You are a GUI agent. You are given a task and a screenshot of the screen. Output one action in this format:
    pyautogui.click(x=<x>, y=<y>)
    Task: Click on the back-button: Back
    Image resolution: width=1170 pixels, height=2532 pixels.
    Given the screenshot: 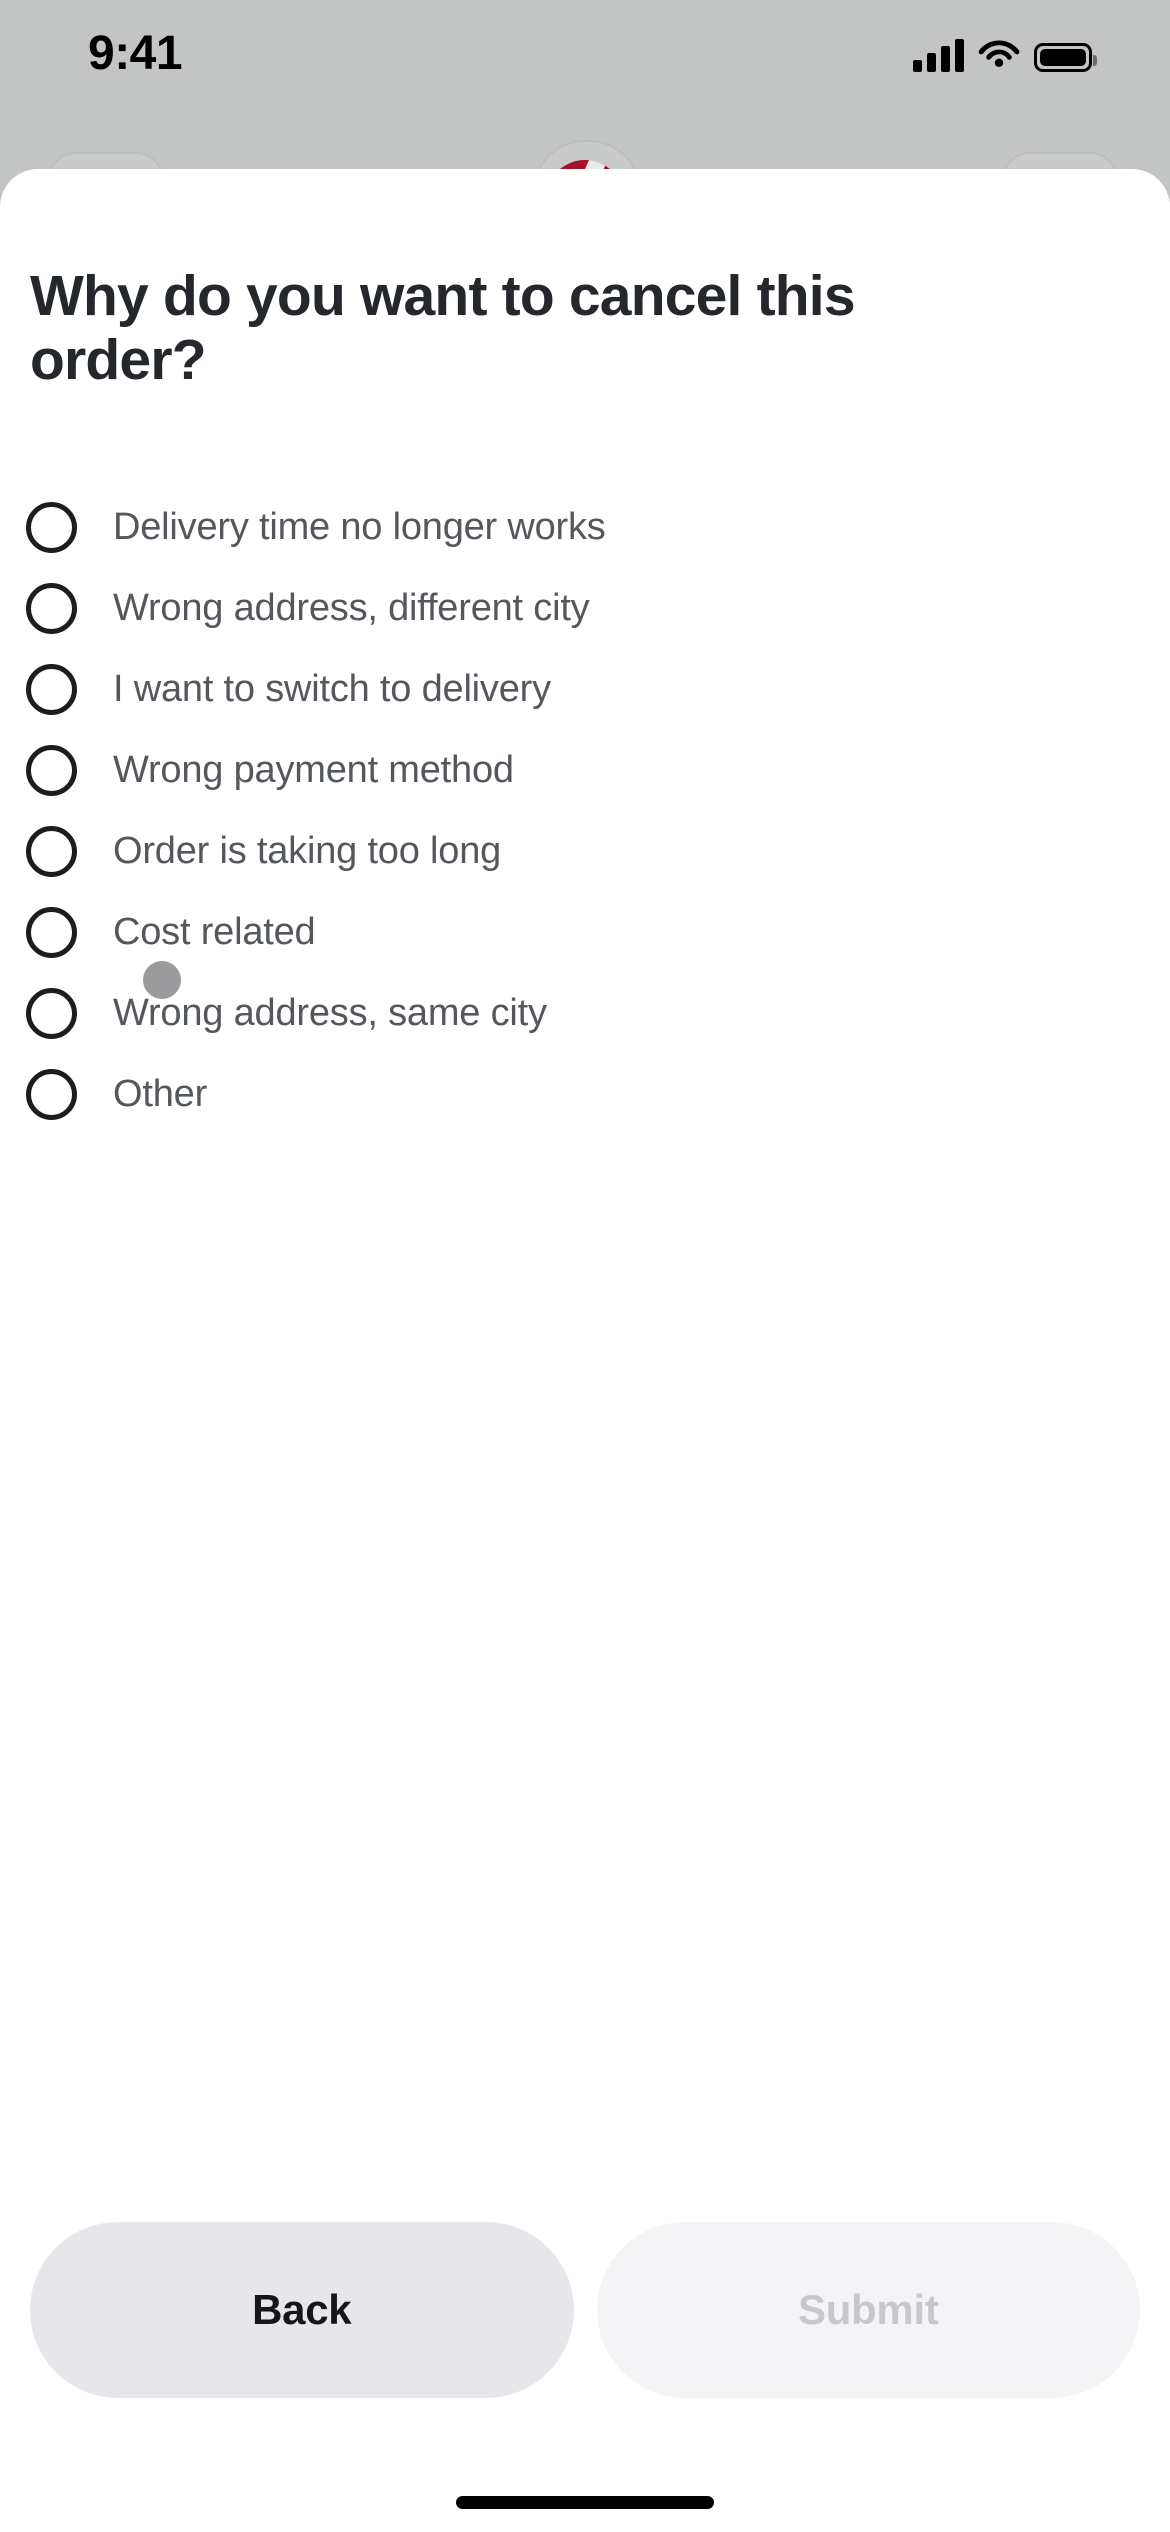 What is the action you would take?
    pyautogui.click(x=302, y=2310)
    